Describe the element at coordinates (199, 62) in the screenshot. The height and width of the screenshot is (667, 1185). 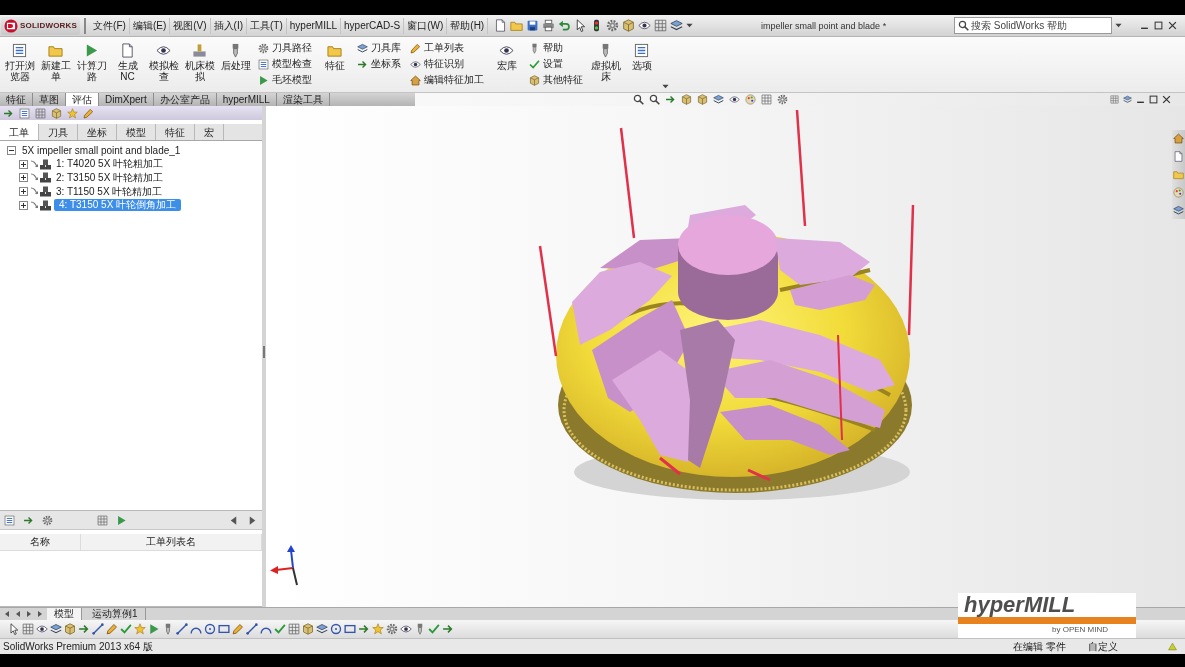
I see `ribbon-button: 机床模拟` at that location.